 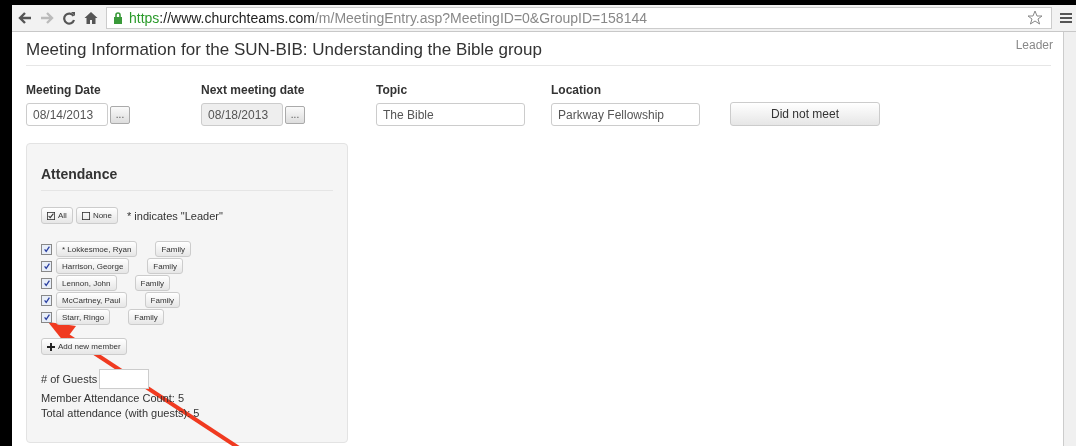 I want to click on home-icon, so click(x=91, y=18).